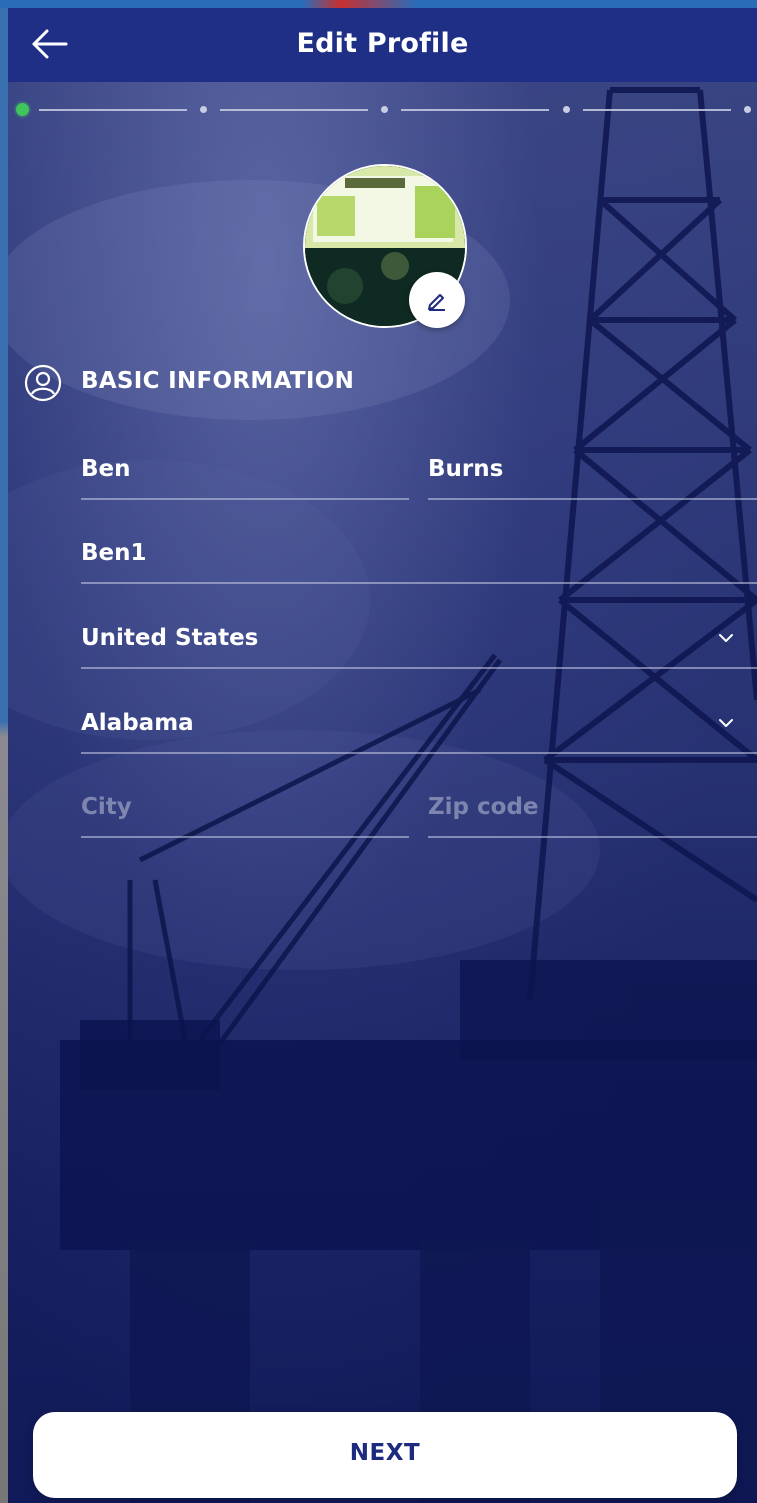  Describe the element at coordinates (137, 723) in the screenshot. I see `state-value: Alabama` at that location.